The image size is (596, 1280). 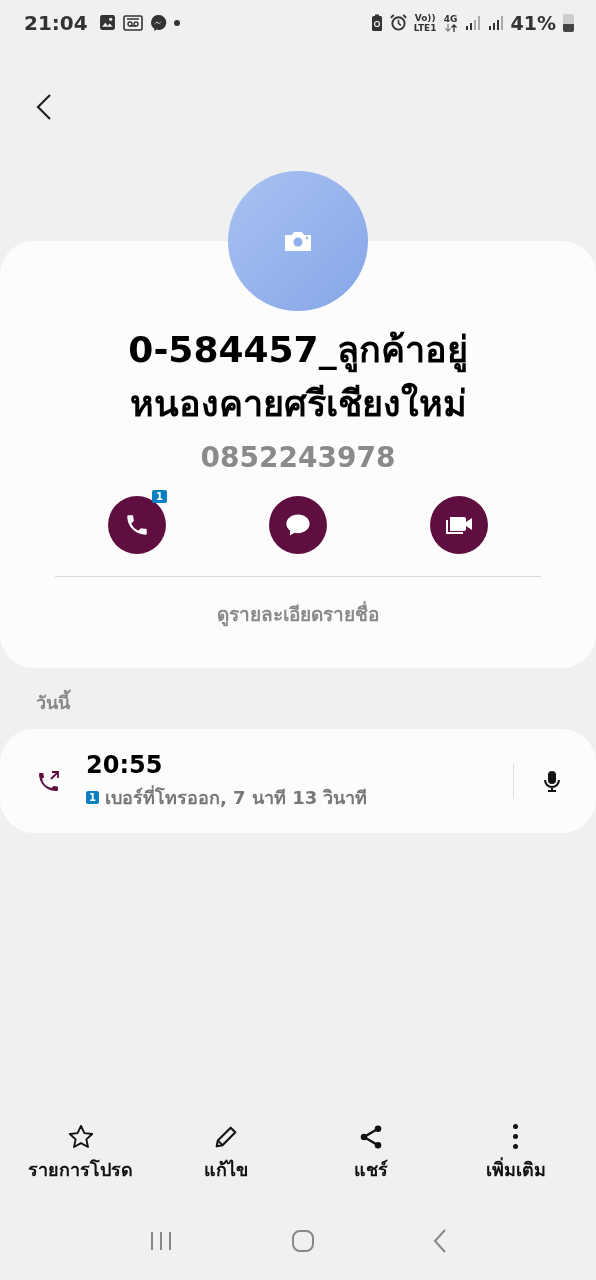 What do you see at coordinates (225, 1153) in the screenshot?
I see `edit-button: แก้ไข` at bounding box center [225, 1153].